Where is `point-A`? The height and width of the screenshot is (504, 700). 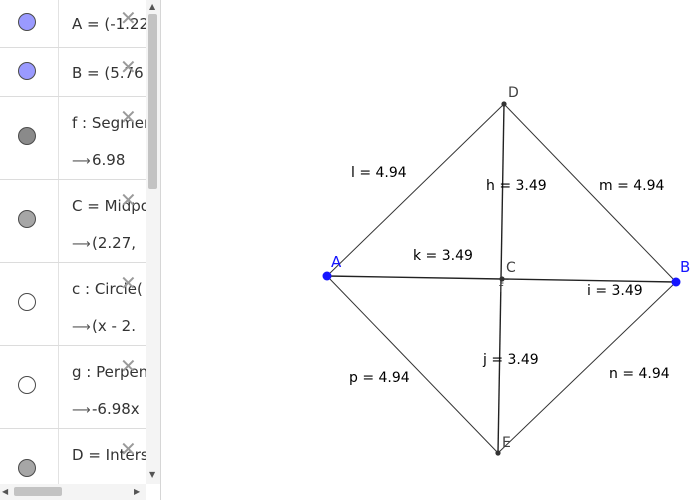
point-A is located at coordinates (327, 276).